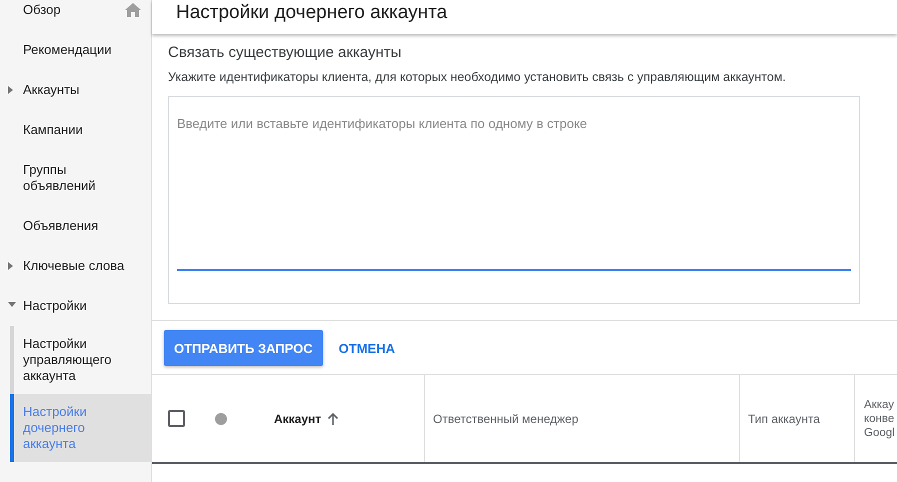 This screenshot has height=482, width=897. I want to click on select-all-checkbox, so click(176, 418).